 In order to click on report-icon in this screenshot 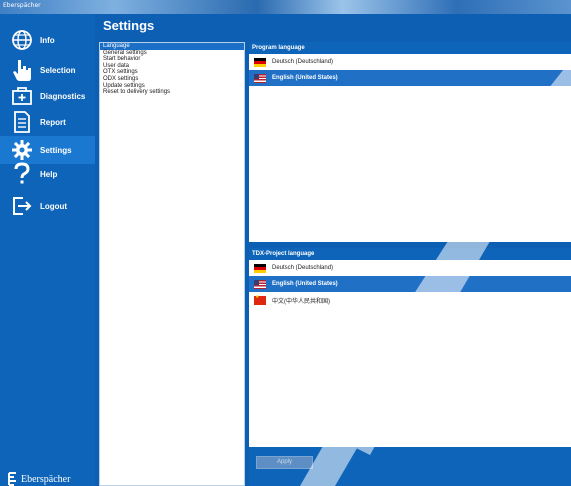, I will do `click(22, 122)`.